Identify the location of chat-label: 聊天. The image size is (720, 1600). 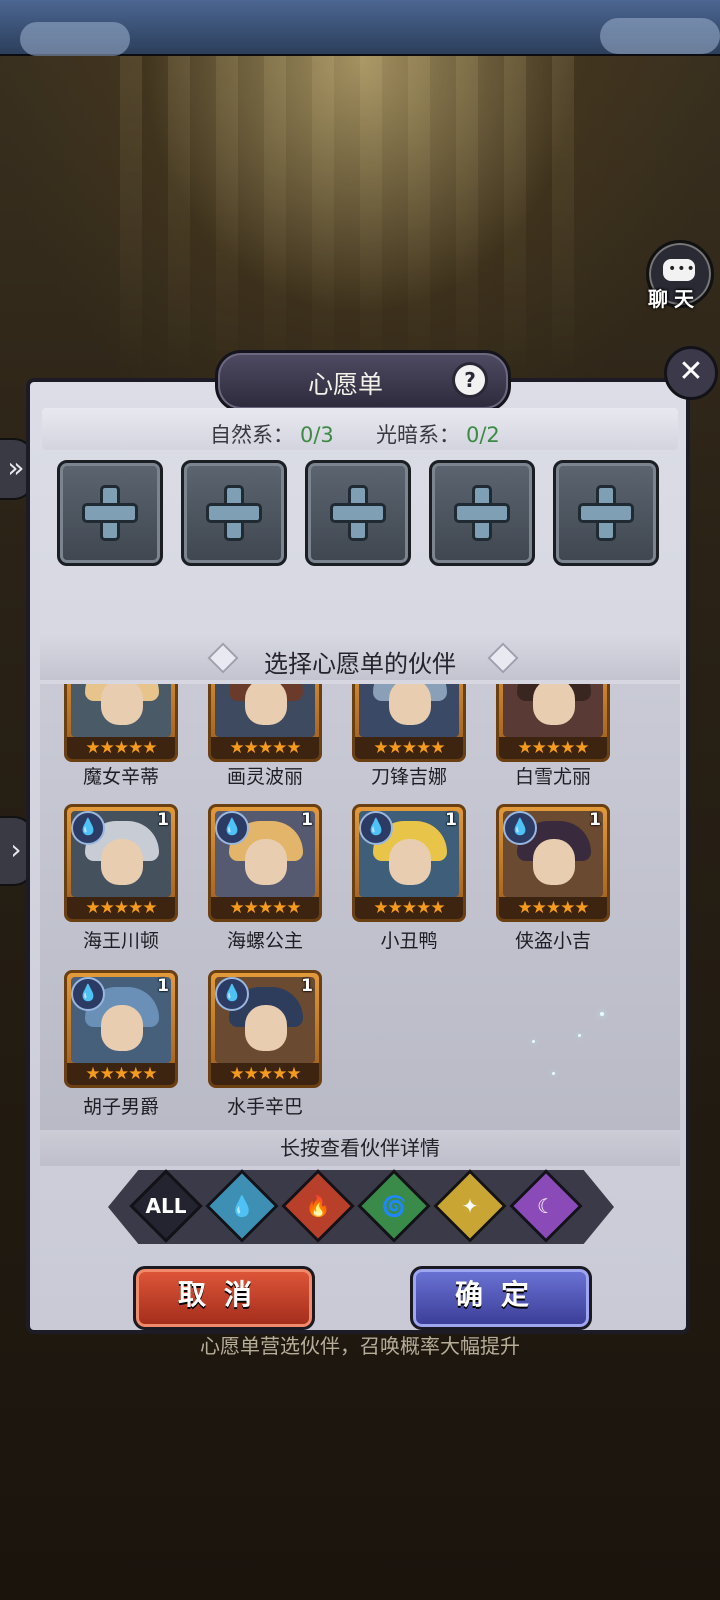
(674, 299).